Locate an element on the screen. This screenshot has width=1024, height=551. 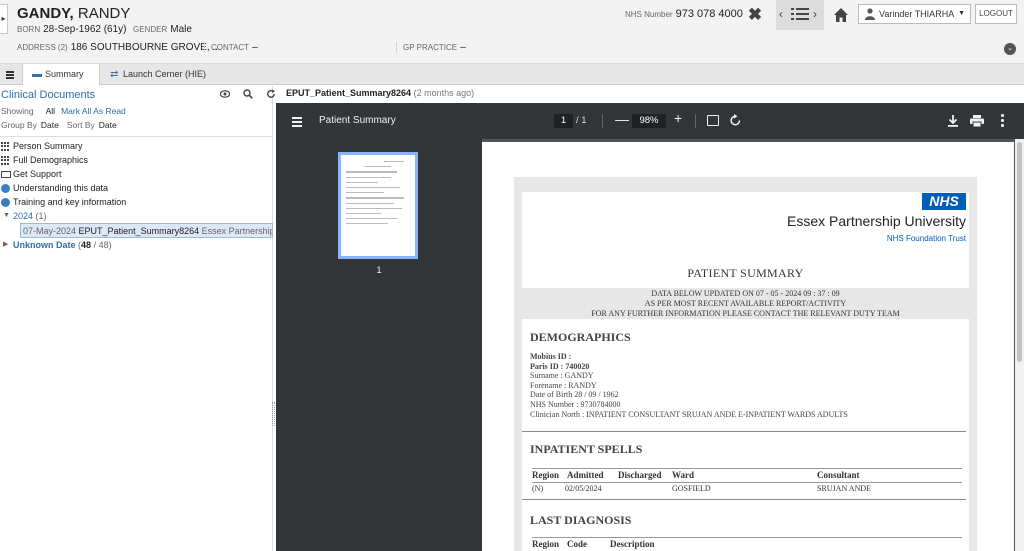
swap-icon: ⇄ is located at coordinates (114, 74).